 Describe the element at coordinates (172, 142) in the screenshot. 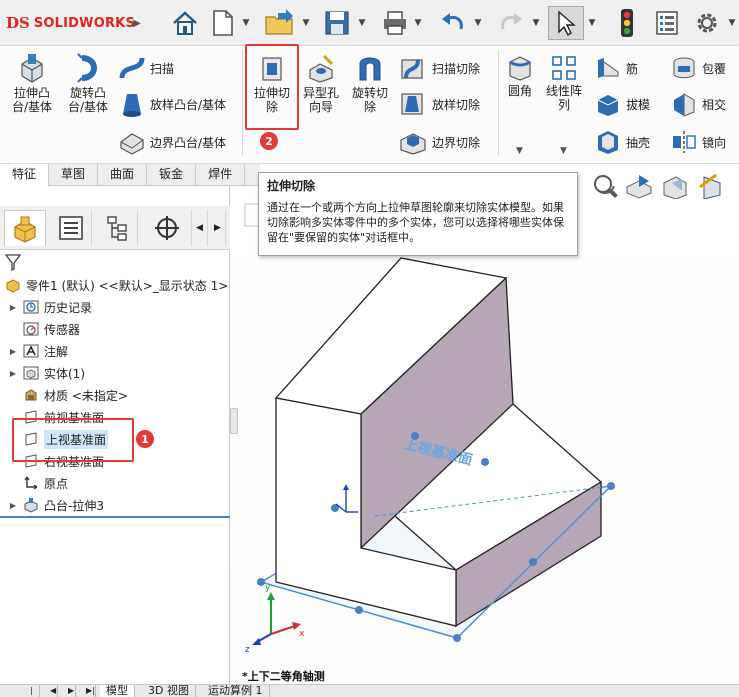

I see `boundary-boss-button: 边界凸台/基体` at that location.